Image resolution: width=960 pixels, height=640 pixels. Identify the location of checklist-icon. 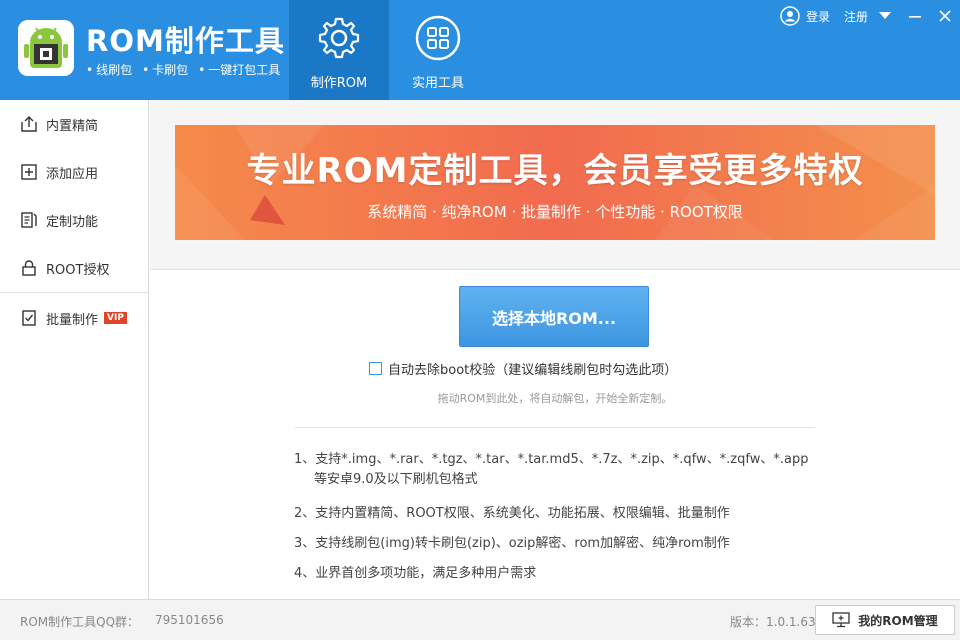
(29, 318).